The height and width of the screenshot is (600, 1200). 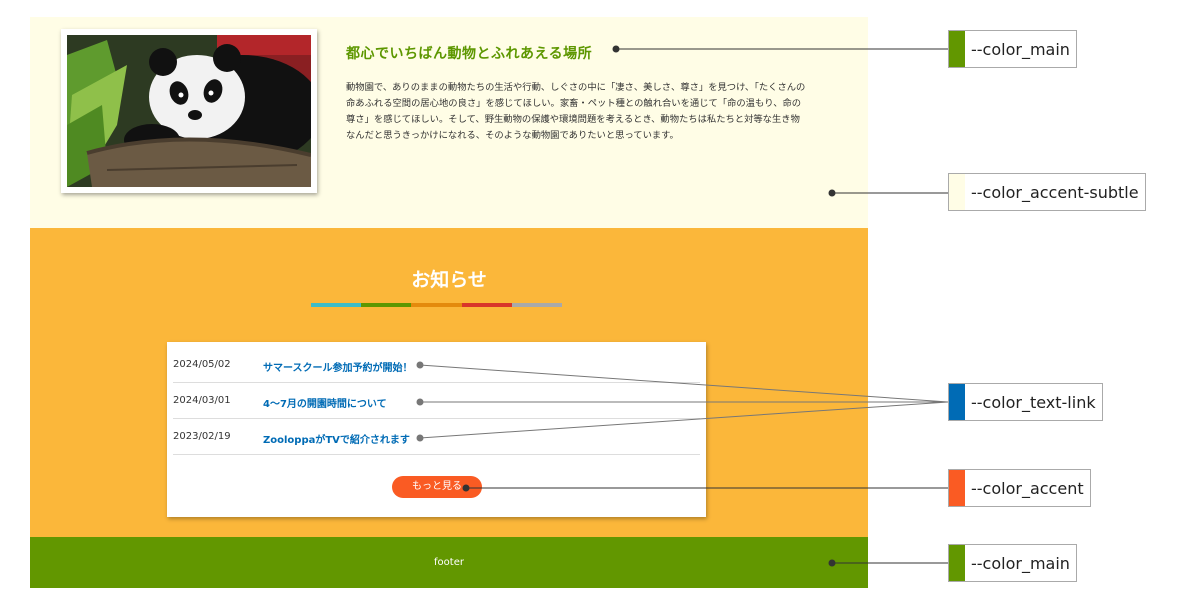 What do you see at coordinates (1033, 402) in the screenshot?
I see `swatch-label: --color_text-link` at bounding box center [1033, 402].